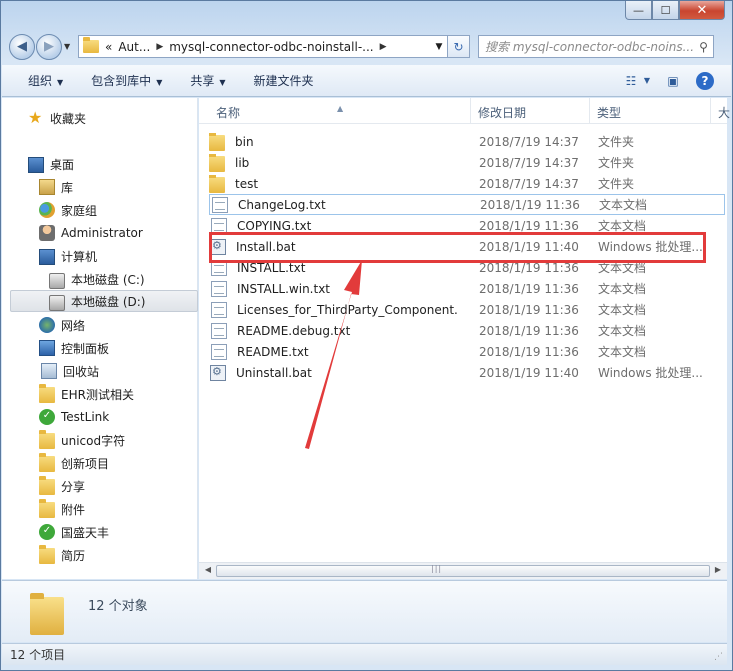 The height and width of the screenshot is (671, 733). Describe the element at coordinates (647, 81) in the screenshot. I see `view-dropdown-icon: ▼` at that location.